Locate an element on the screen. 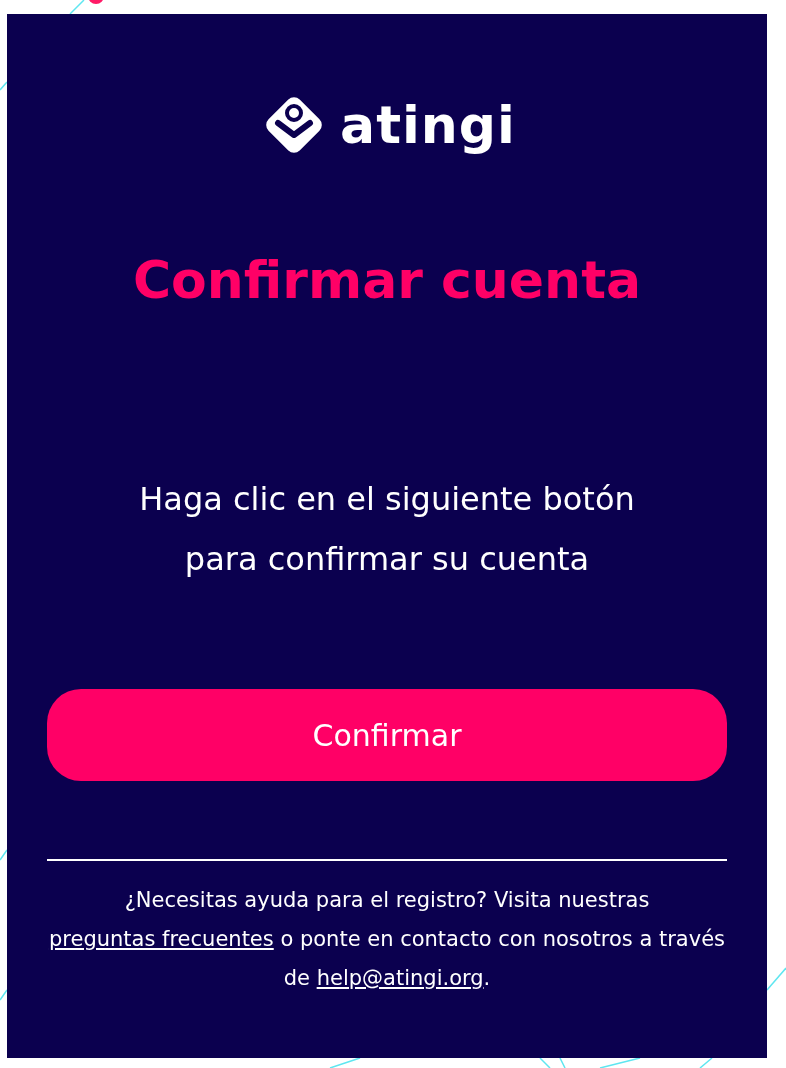 The image size is (786, 1068). confirm-button: Confirmar is located at coordinates (387, 735).